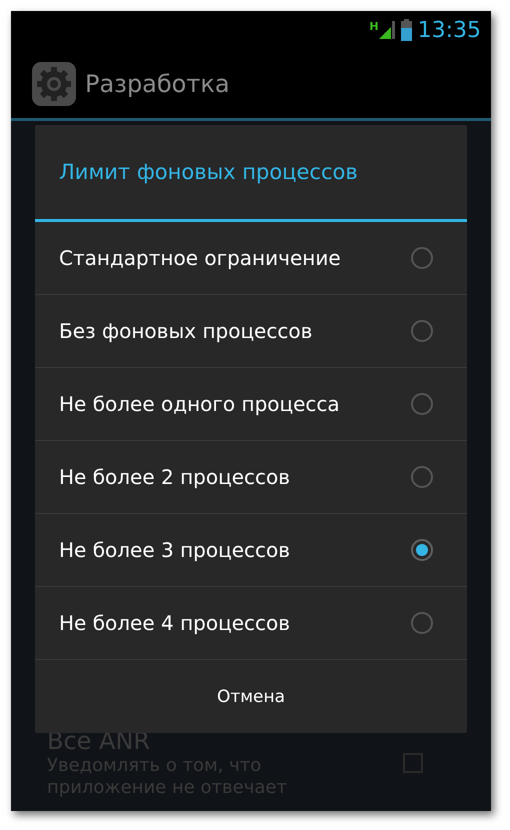 Image resolution: width=510 pixels, height=830 pixels. What do you see at coordinates (251, 477) in the screenshot?
I see `option-item: Не более 2 процессов` at bounding box center [251, 477].